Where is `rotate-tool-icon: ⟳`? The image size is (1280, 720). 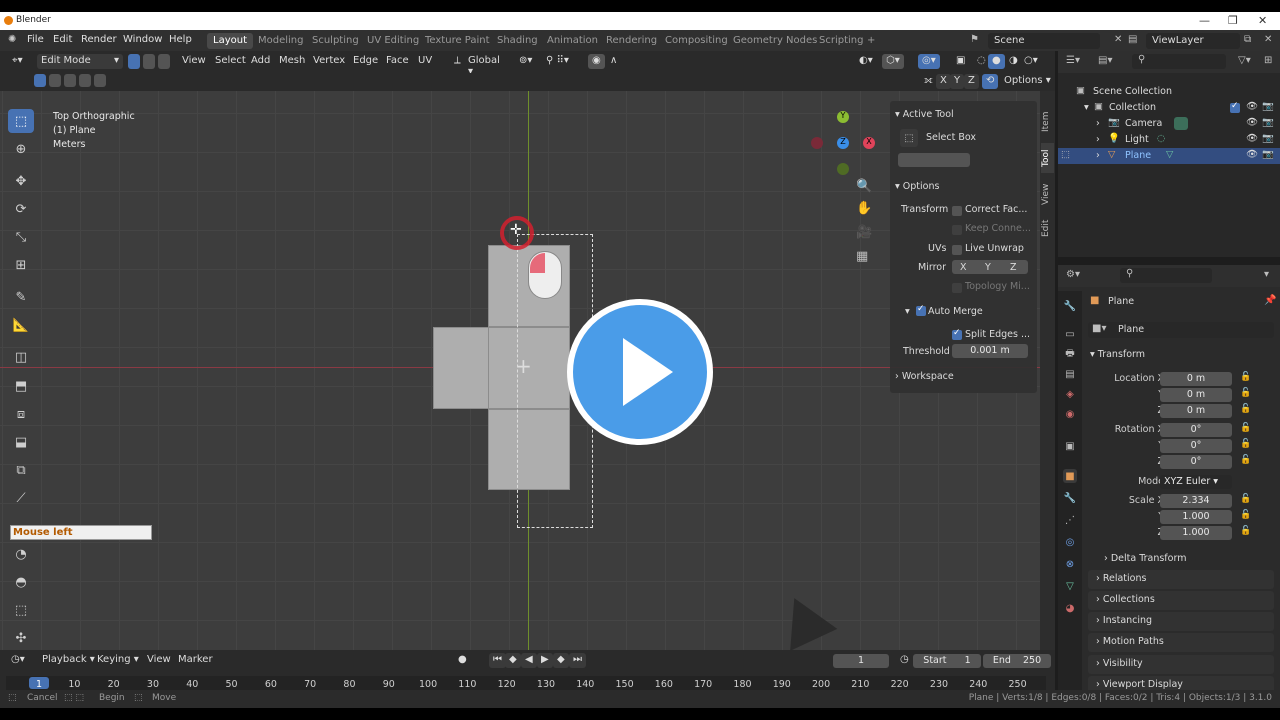
rotate-tool-icon: ⟳ is located at coordinates (21, 209).